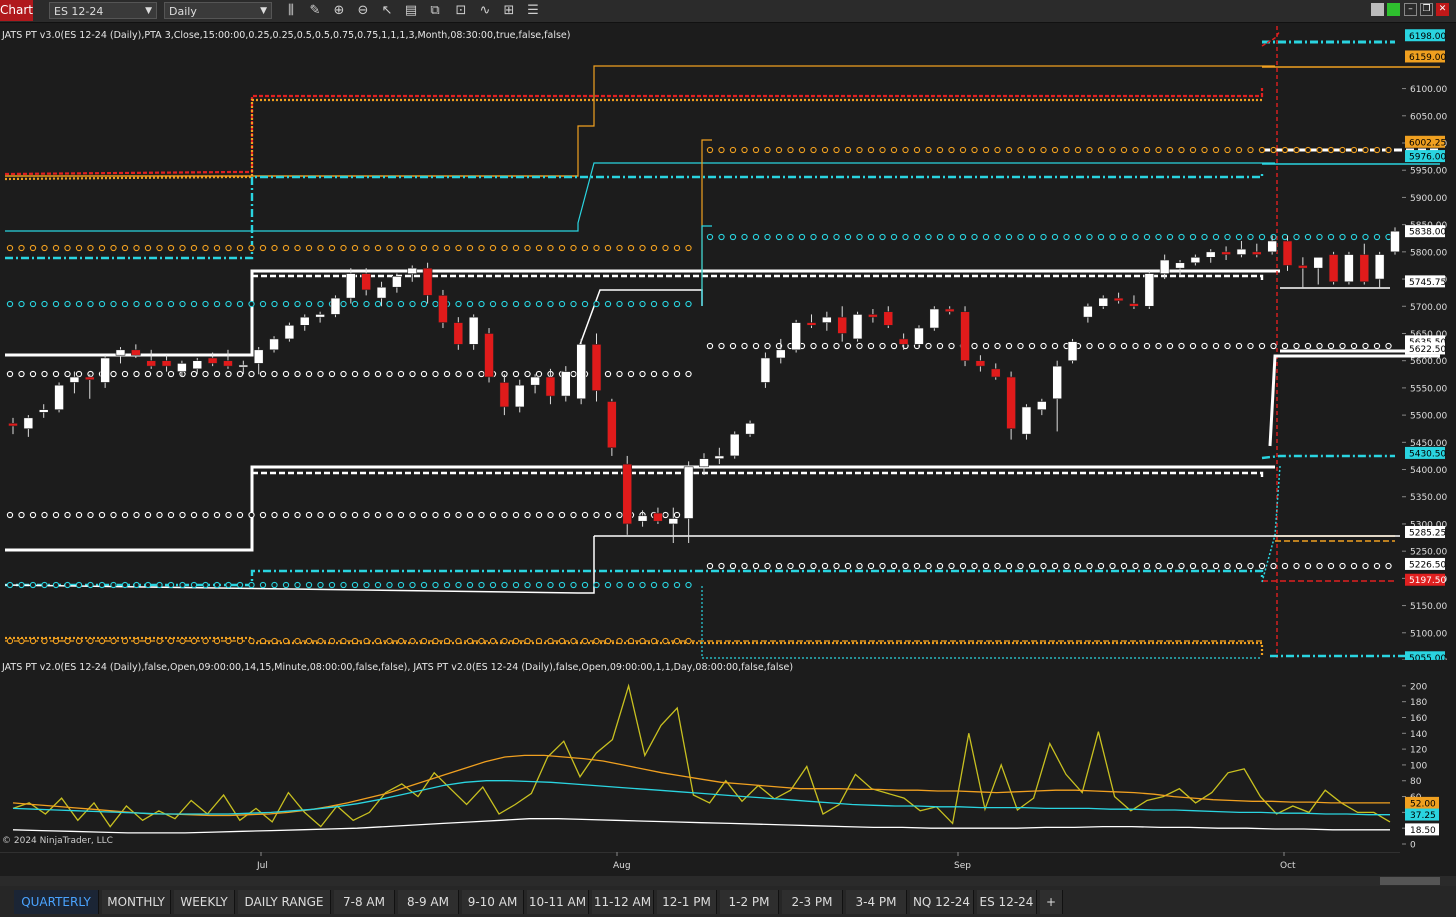 This screenshot has width=1456, height=917. What do you see at coordinates (1328, 457) in the screenshot?
I see `level-line` at bounding box center [1328, 457].